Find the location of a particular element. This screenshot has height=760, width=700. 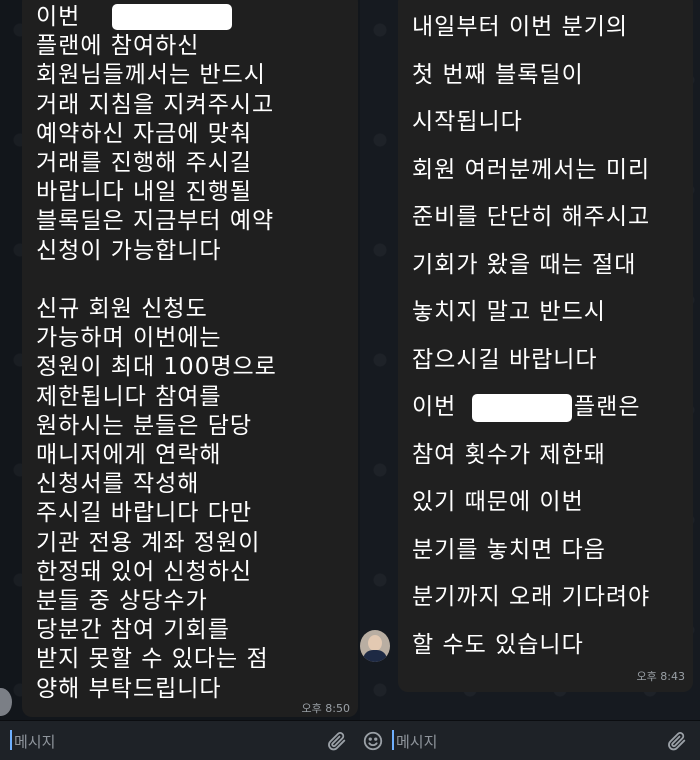

message-text-line: 기관 전용 계좌 정원이 is located at coordinates (148, 542).